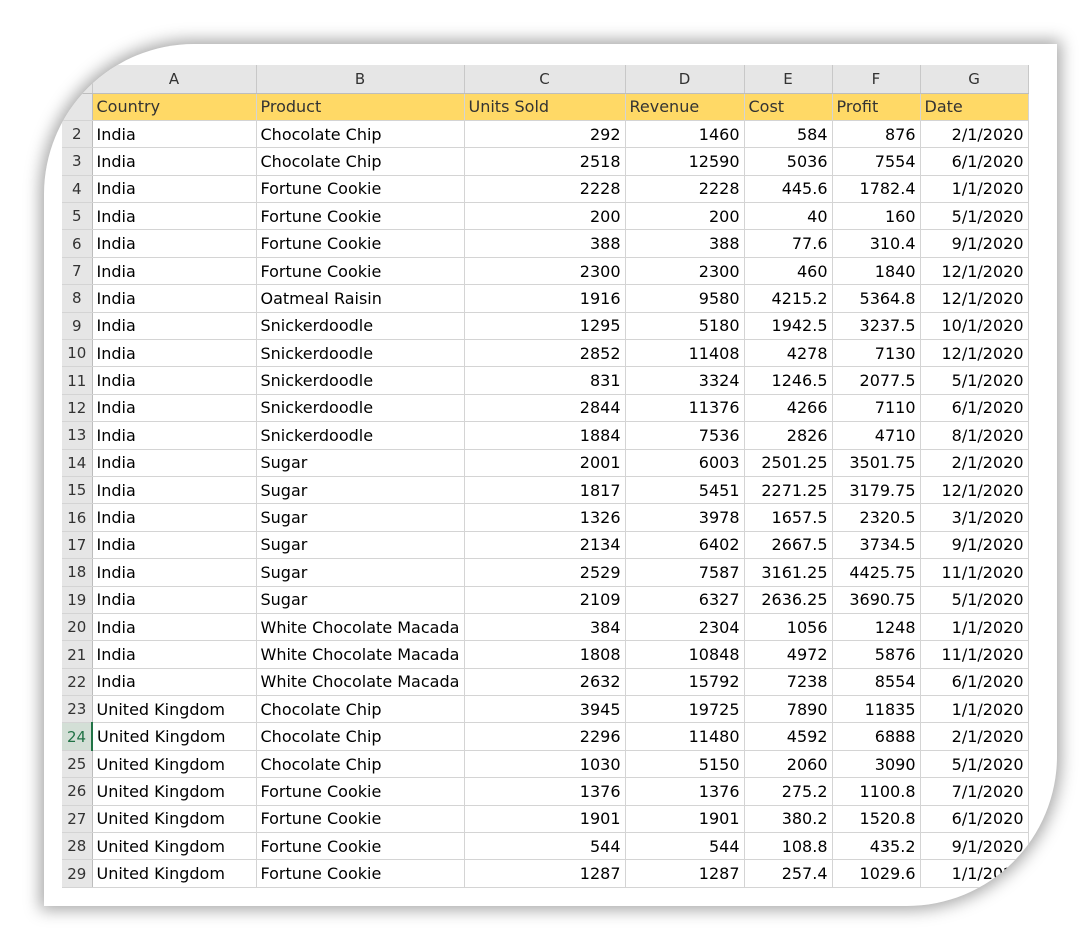 The height and width of the screenshot is (946, 1089). Describe the element at coordinates (788, 298) in the screenshot. I see `cell: 4215.2` at that location.